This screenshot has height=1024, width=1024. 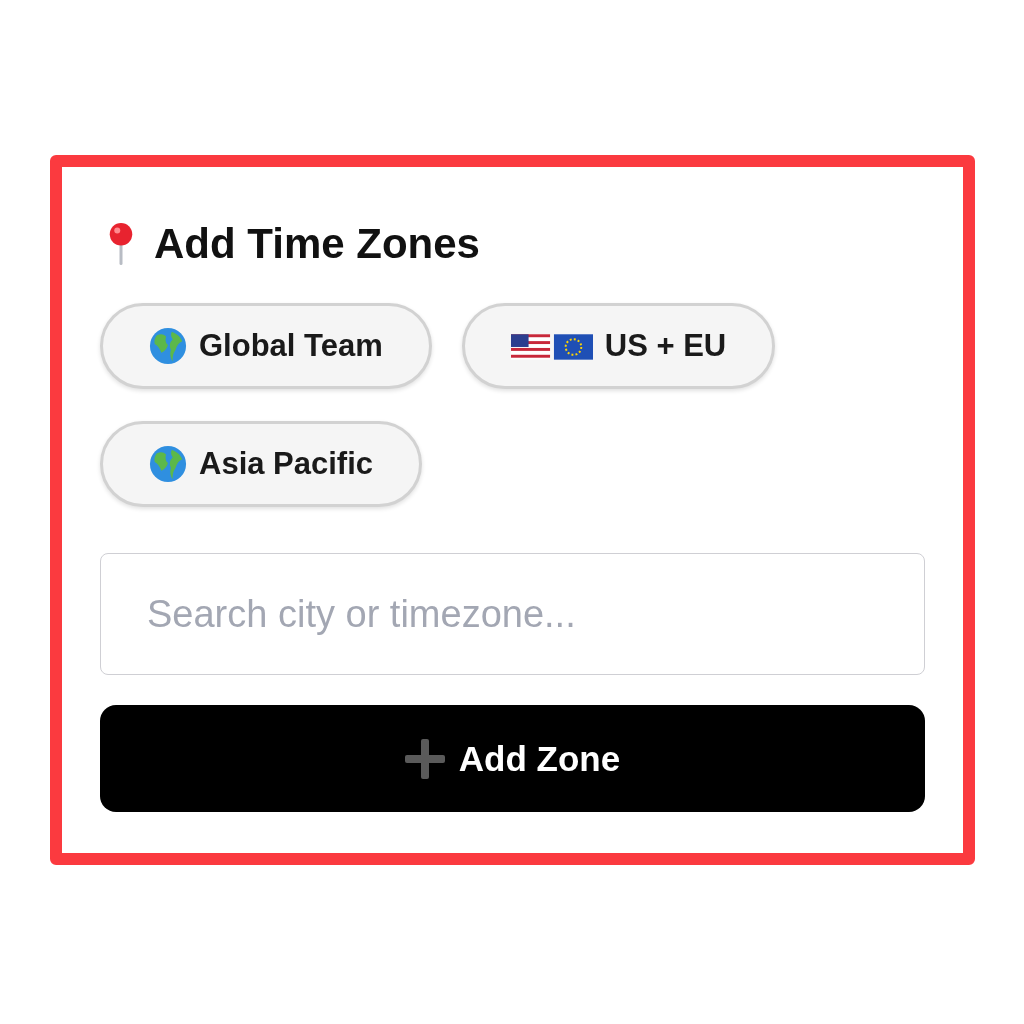 I want to click on section-title: Add Time Zones, so click(x=317, y=244).